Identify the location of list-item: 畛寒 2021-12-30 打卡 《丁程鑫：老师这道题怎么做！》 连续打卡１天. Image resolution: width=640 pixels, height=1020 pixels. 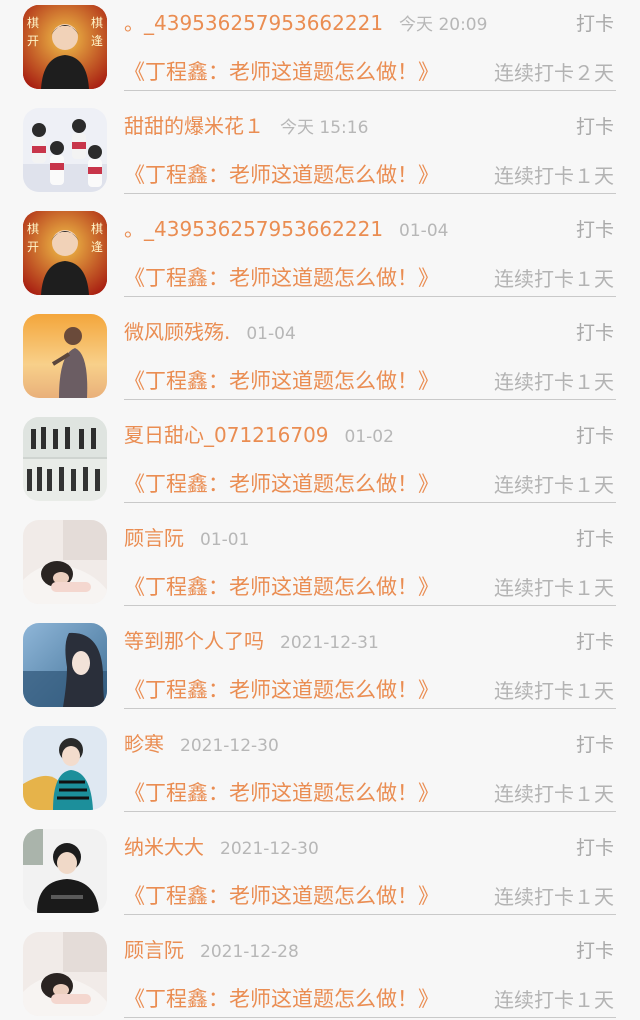
(320, 772).